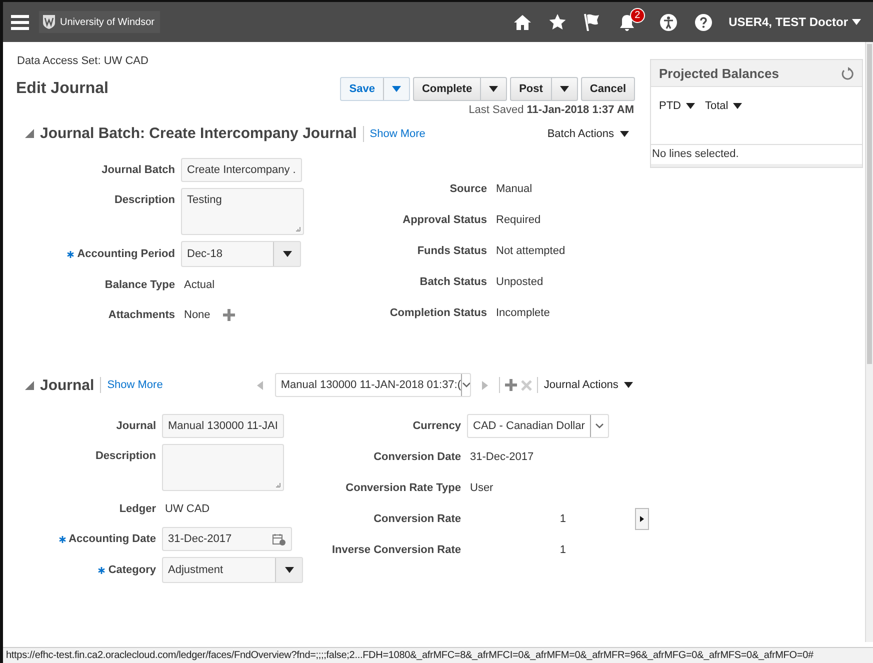  I want to click on status-url: https://efhc-test.fin.ca2.oraclecloud.com/ledger/faces/FndOverview?fnd=;;;;false;2...FDH=1080&_afrMFC=8&_afrMFCI=0&_afrMFM=0&_afrMFR=96&_afrMFG=0&_afrMFS=0&_afrMFO=0#, so click(438, 655).